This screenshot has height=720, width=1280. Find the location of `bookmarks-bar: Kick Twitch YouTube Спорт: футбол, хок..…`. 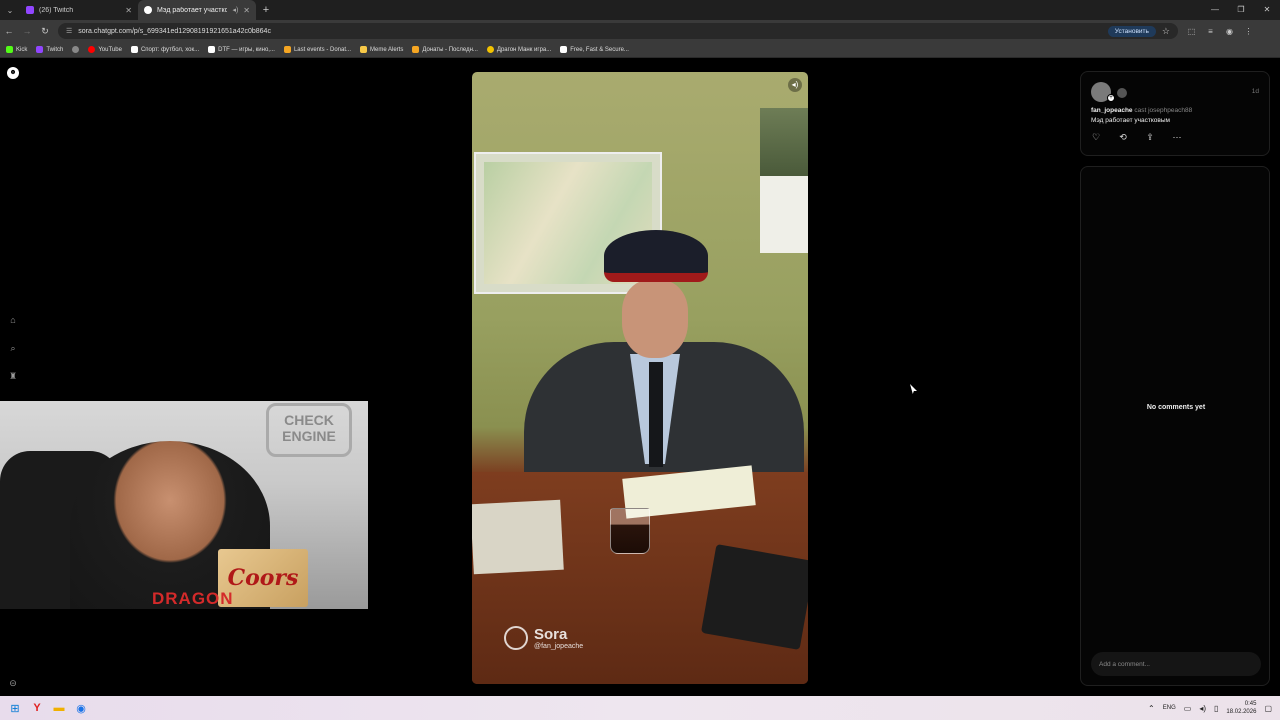

bookmarks-bar: Kick Twitch YouTube Спорт: футбол, хок..… is located at coordinates (640, 50).